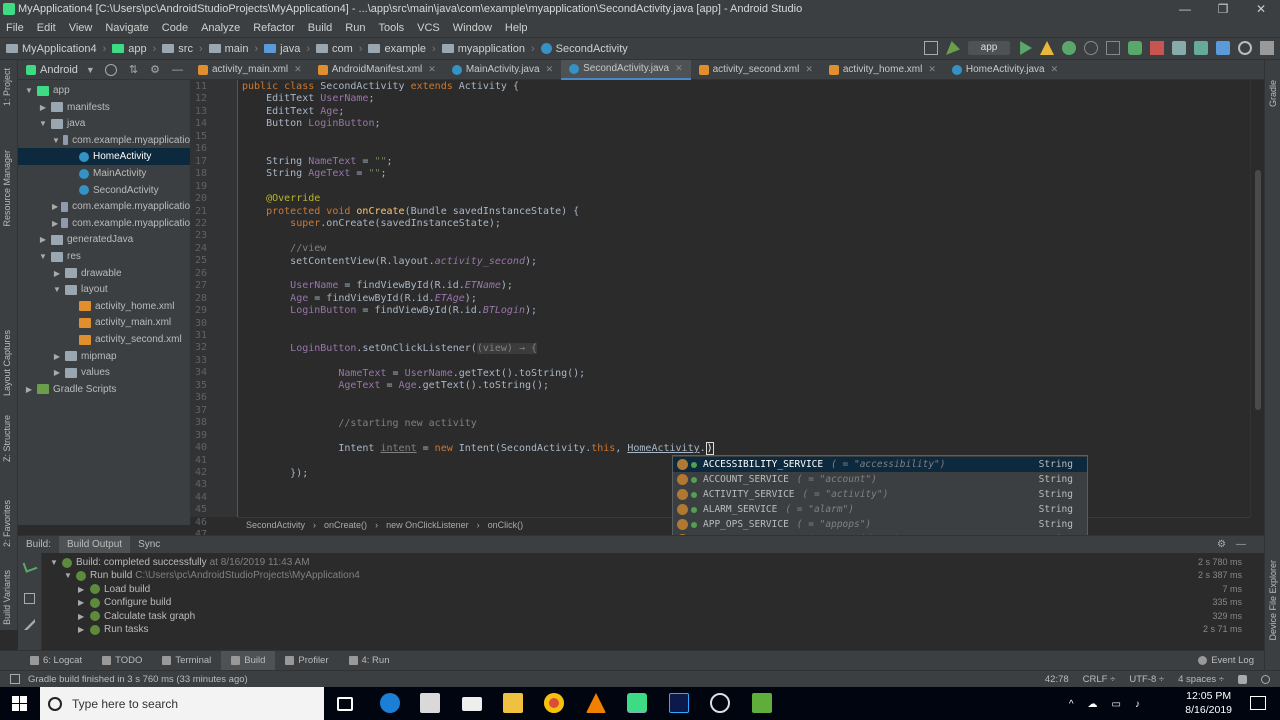  I want to click on tab-build-output: Build Output, so click(95, 544).